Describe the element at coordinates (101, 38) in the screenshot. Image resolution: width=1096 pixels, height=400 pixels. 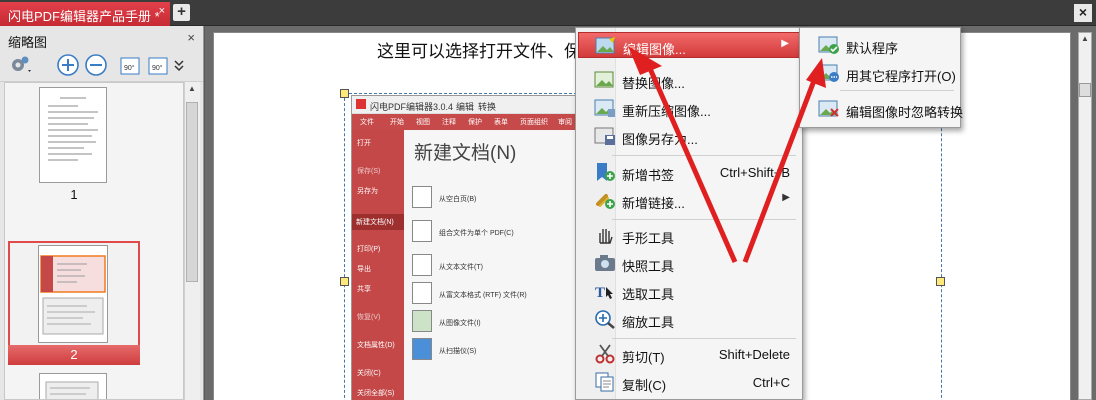
I see `thumbnail-panel-header: 缩略图 ×` at that location.